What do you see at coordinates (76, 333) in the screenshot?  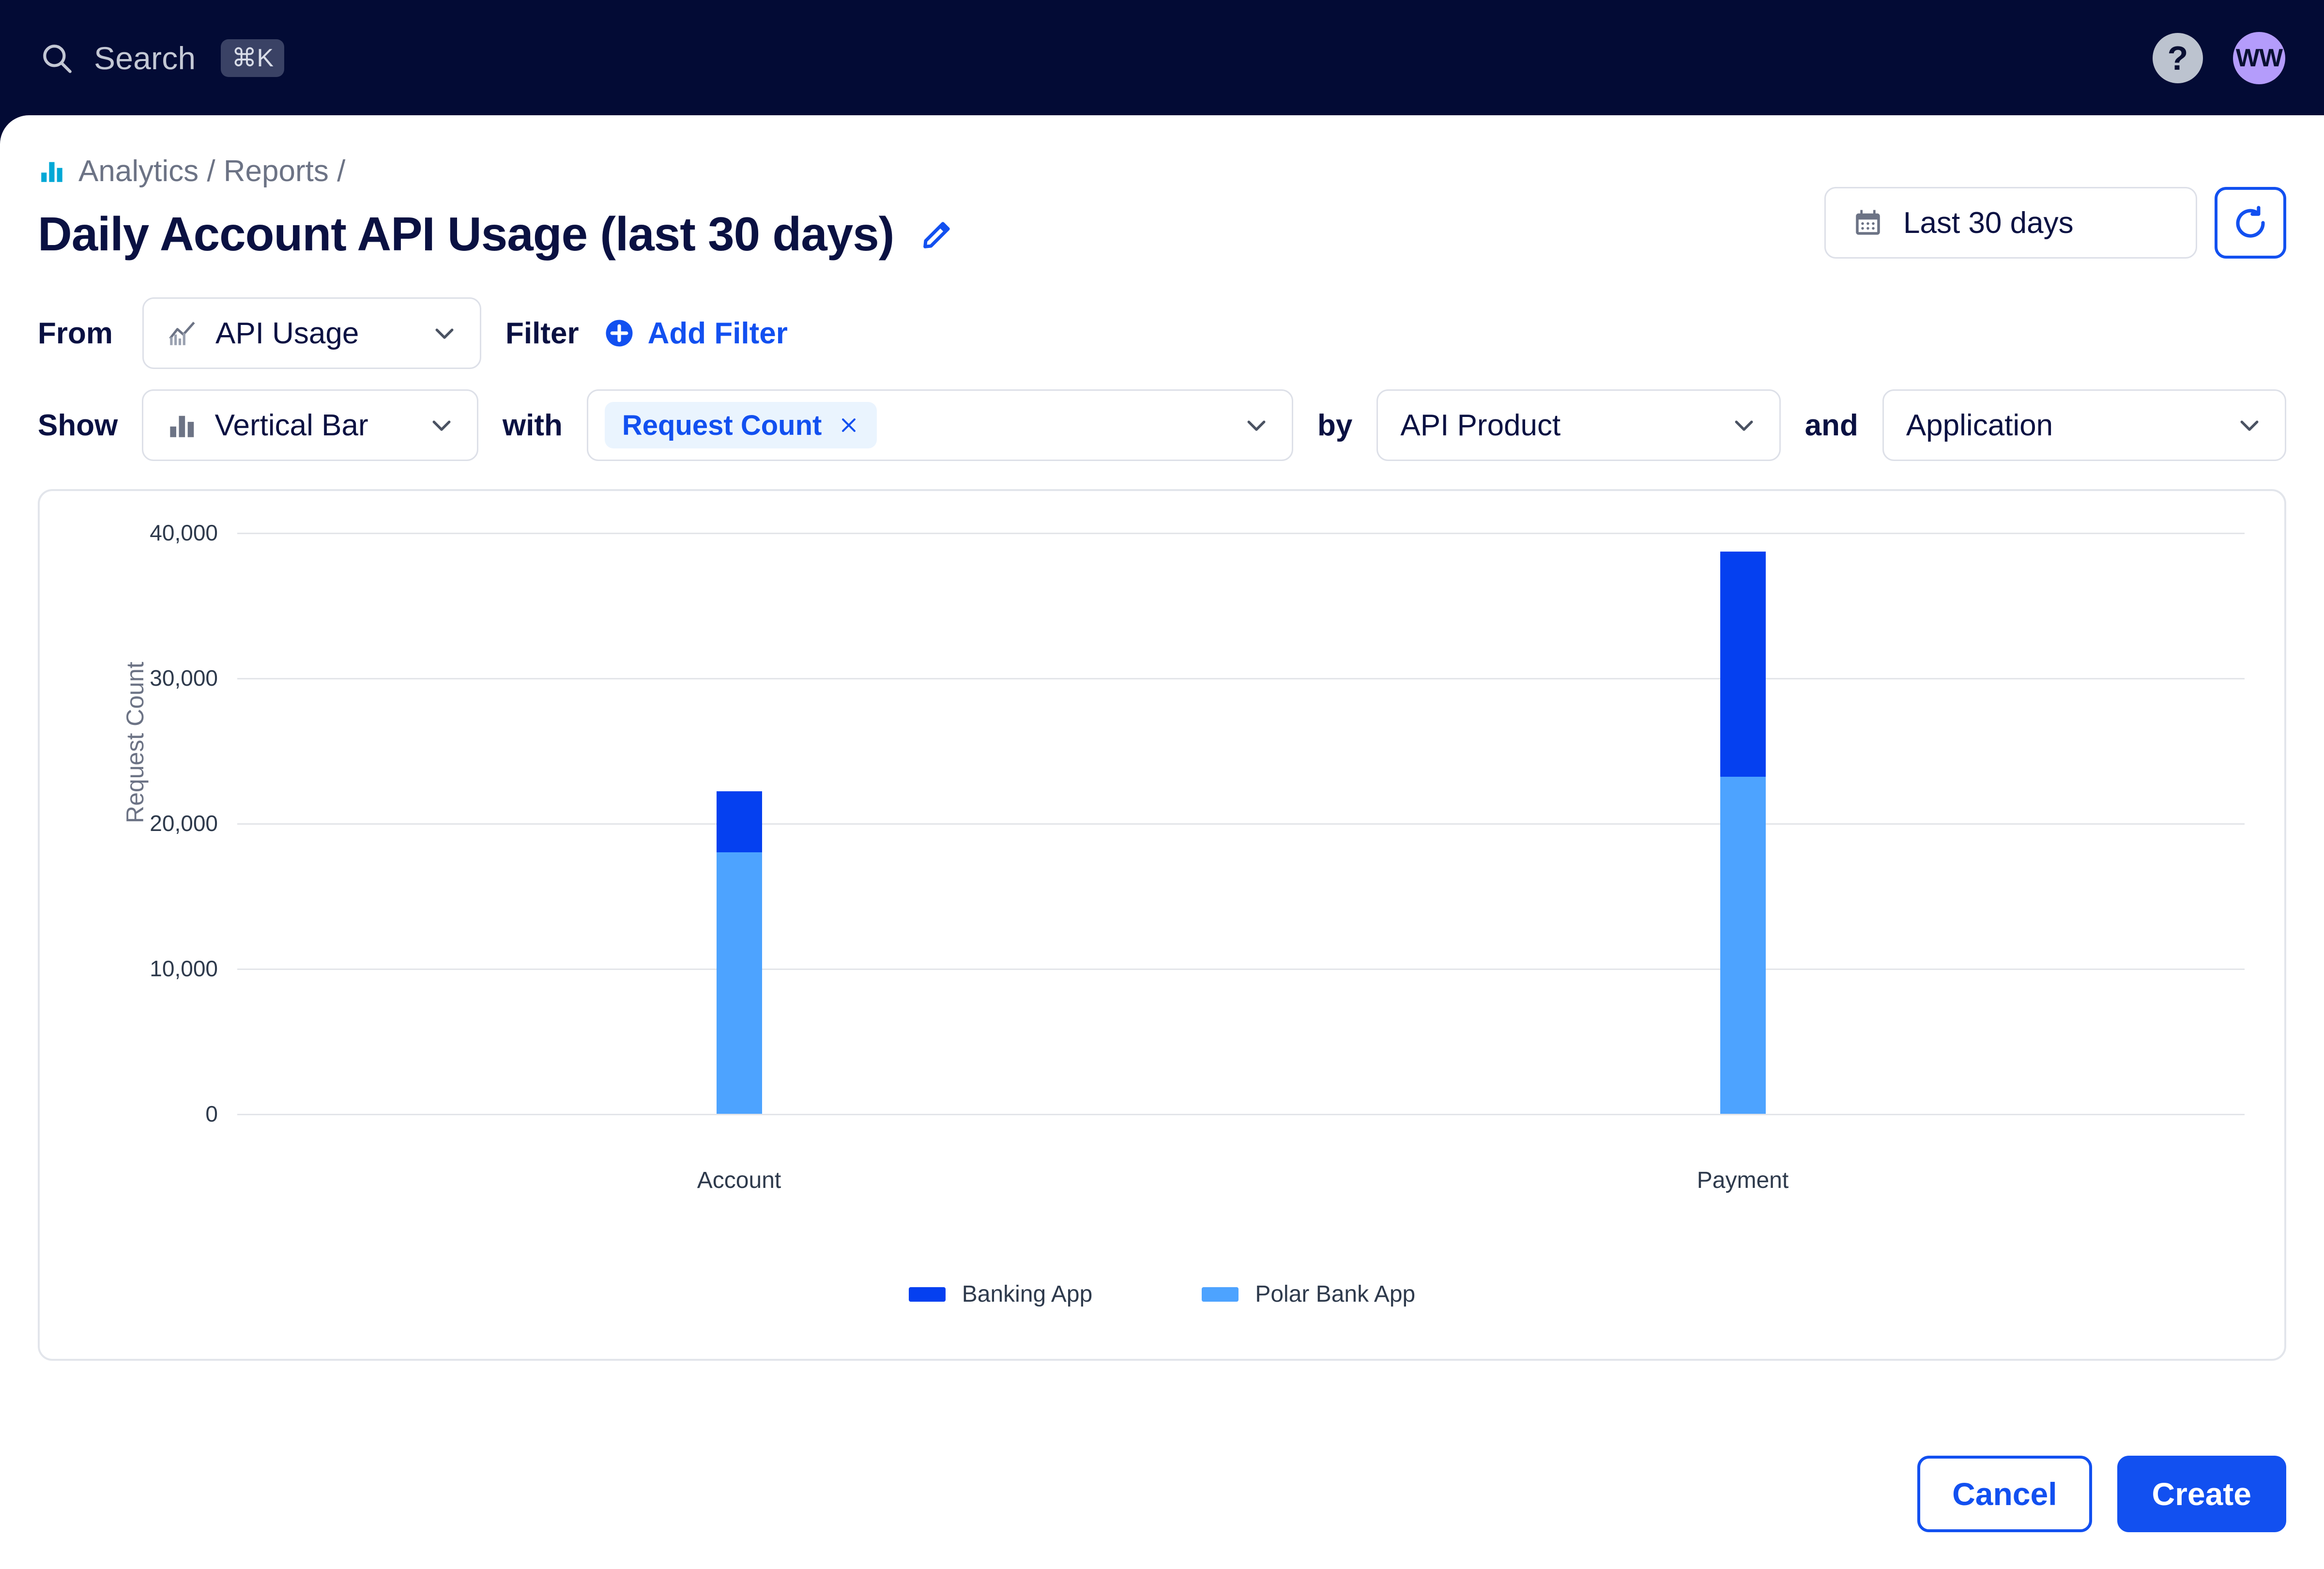 I see `from-label: From` at bounding box center [76, 333].